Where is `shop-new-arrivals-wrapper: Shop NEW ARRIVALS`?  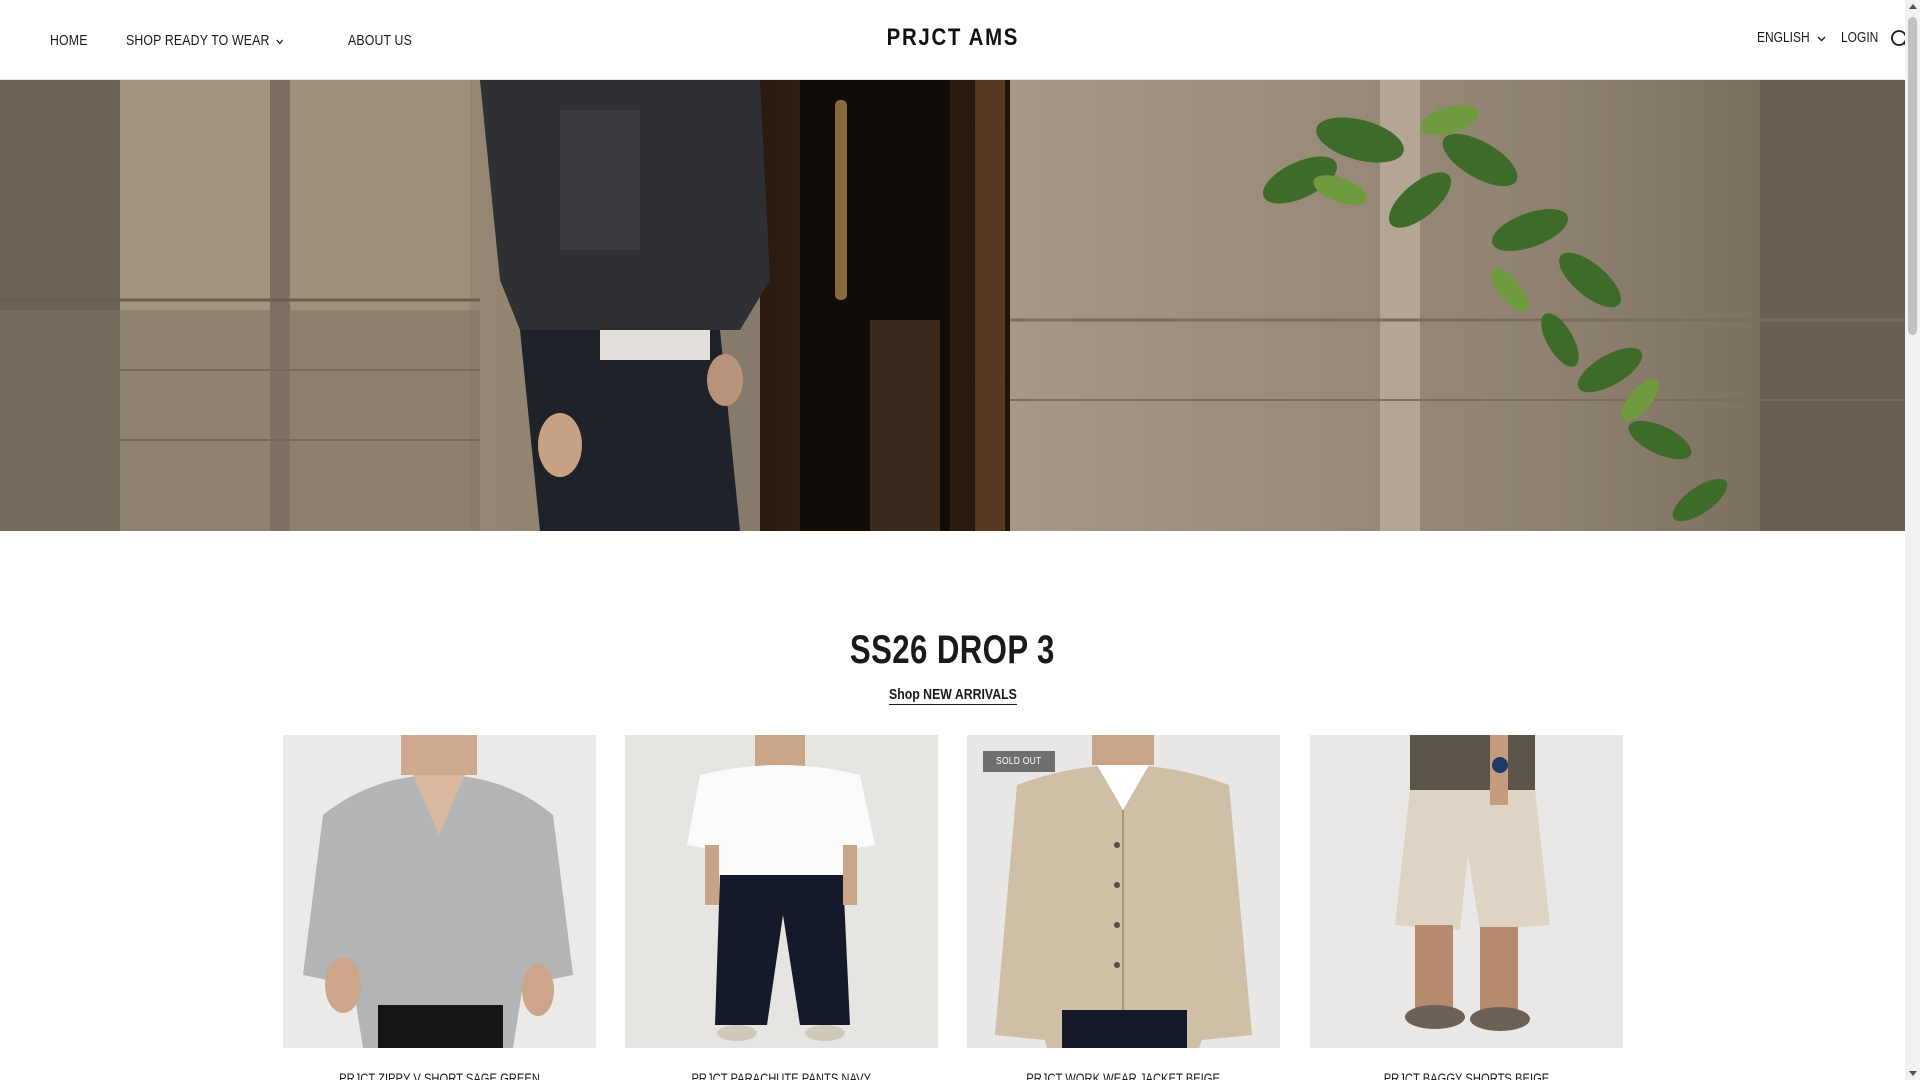 shop-new-arrivals-wrapper: Shop NEW ARRIVALS is located at coordinates (952, 695).